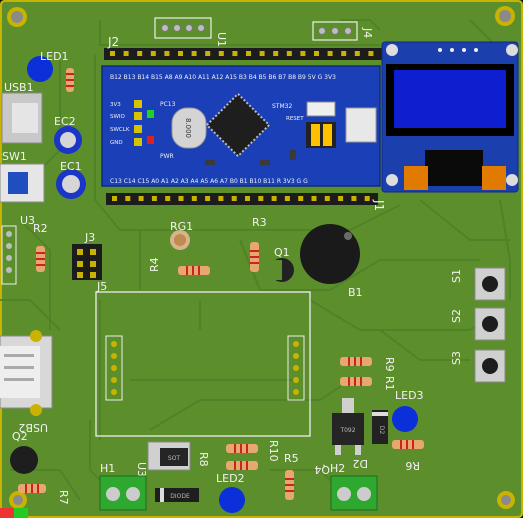  What do you see at coordinates (150, 114) in the screenshot?
I see `pc13-led` at bounding box center [150, 114].